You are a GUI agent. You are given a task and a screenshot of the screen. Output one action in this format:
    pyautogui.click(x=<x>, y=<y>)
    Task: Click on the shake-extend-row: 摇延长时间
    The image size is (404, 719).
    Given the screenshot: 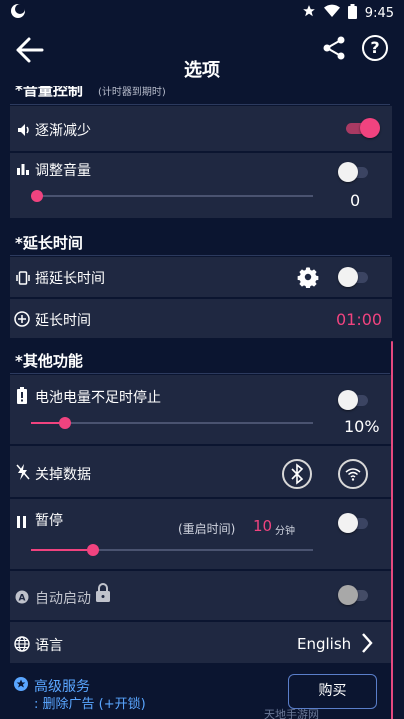 What is the action you would take?
    pyautogui.click(x=201, y=277)
    